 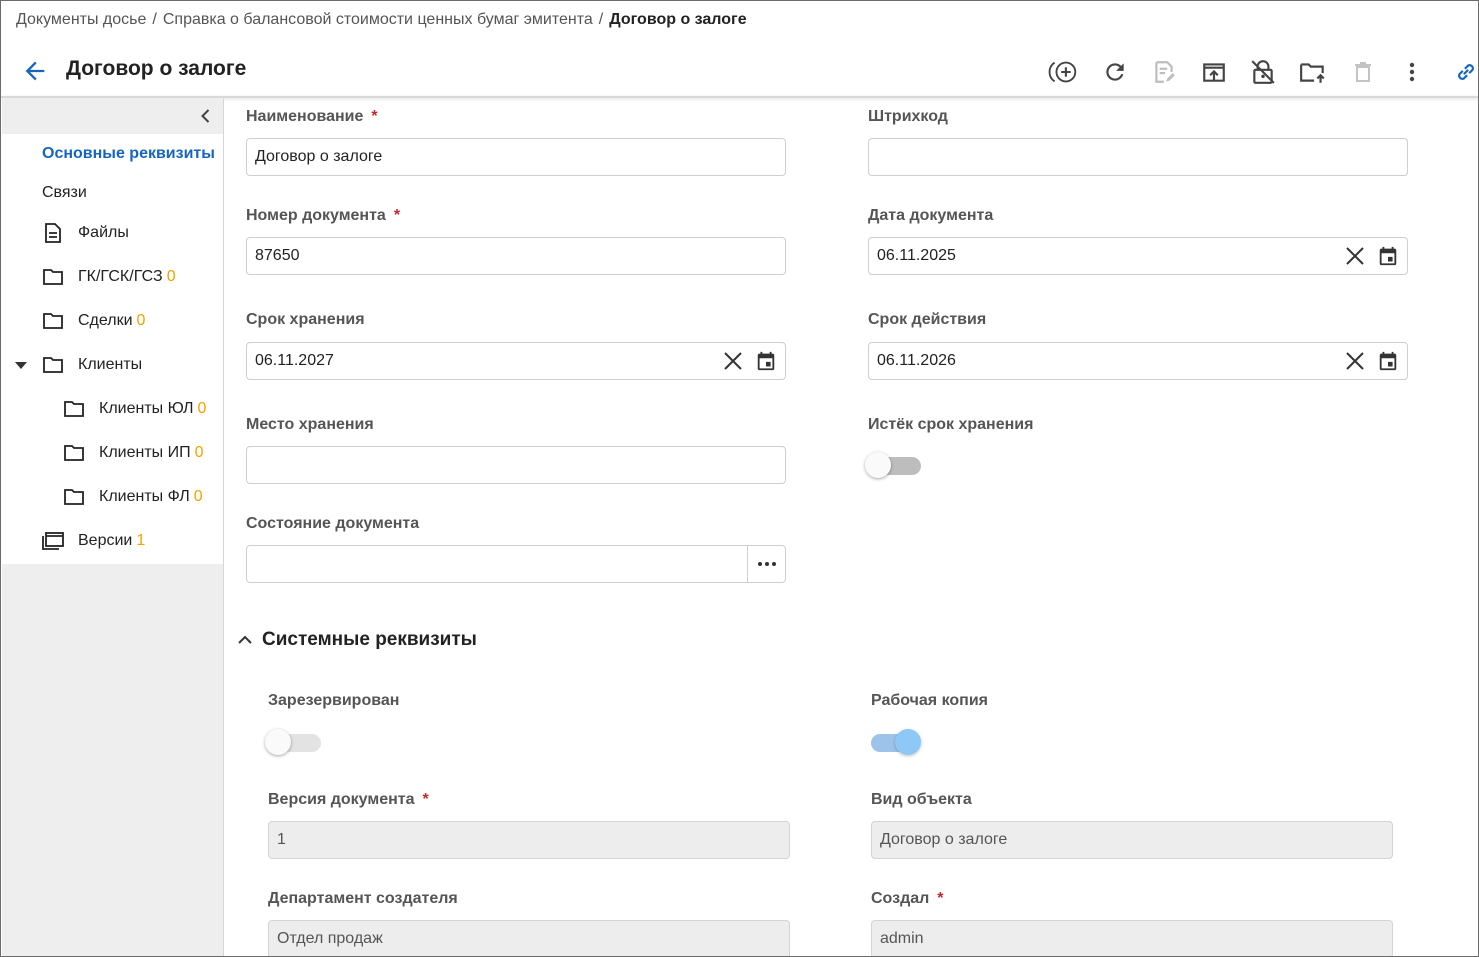 What do you see at coordinates (53, 233) in the screenshot?
I see `file-icon` at bounding box center [53, 233].